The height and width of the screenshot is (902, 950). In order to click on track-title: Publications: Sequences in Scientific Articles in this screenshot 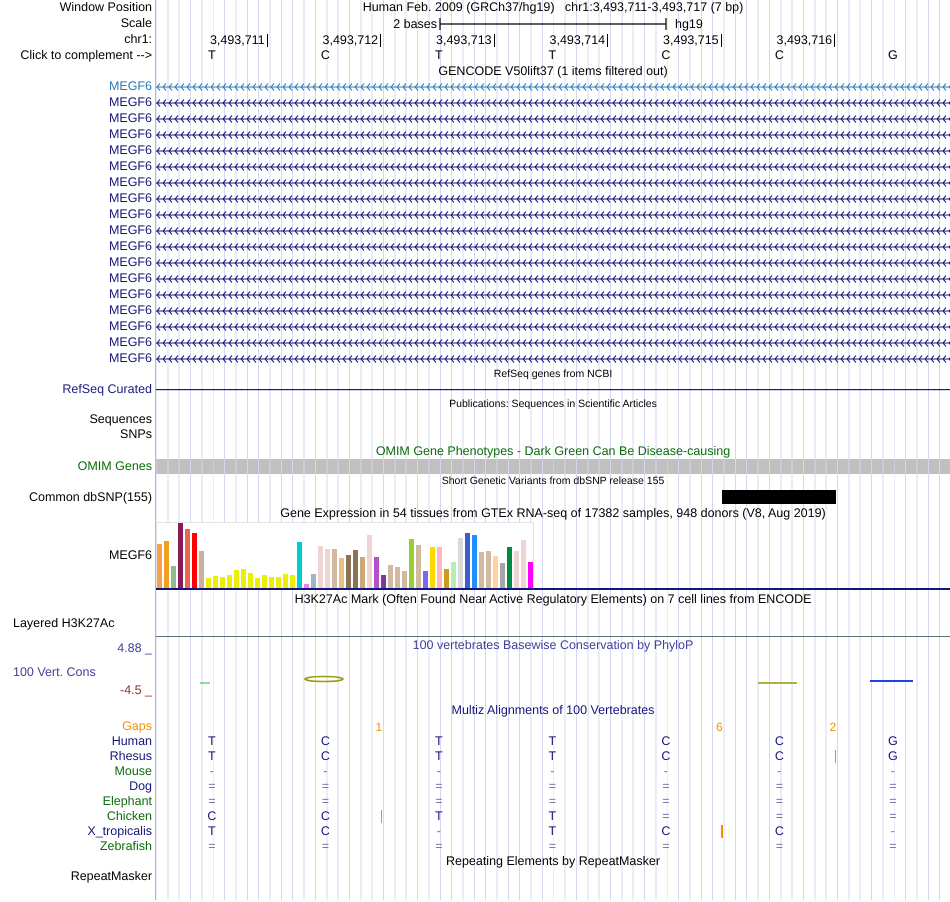, I will do `click(553, 404)`.